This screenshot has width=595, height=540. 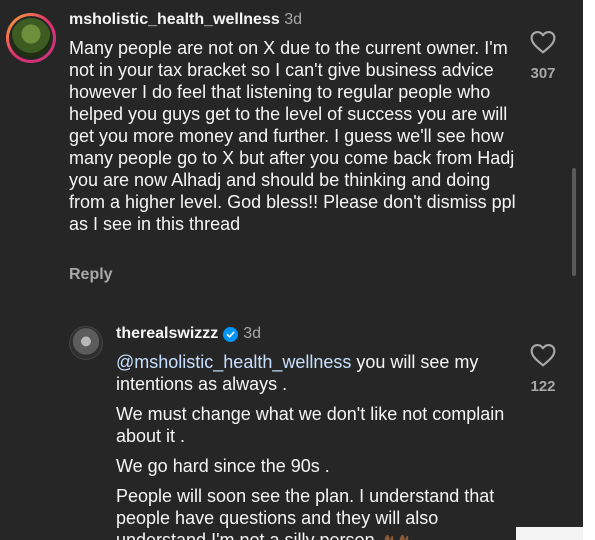 I want to click on avatar-image, so click(x=31, y=38).